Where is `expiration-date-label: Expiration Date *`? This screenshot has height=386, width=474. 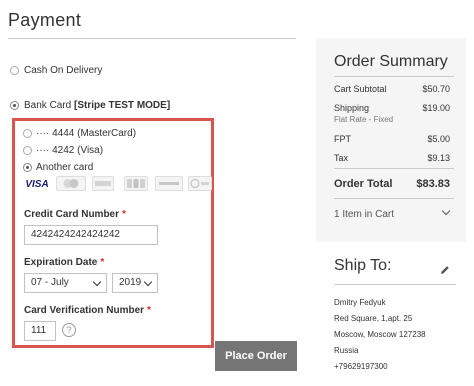 expiration-date-label: Expiration Date * is located at coordinates (64, 262).